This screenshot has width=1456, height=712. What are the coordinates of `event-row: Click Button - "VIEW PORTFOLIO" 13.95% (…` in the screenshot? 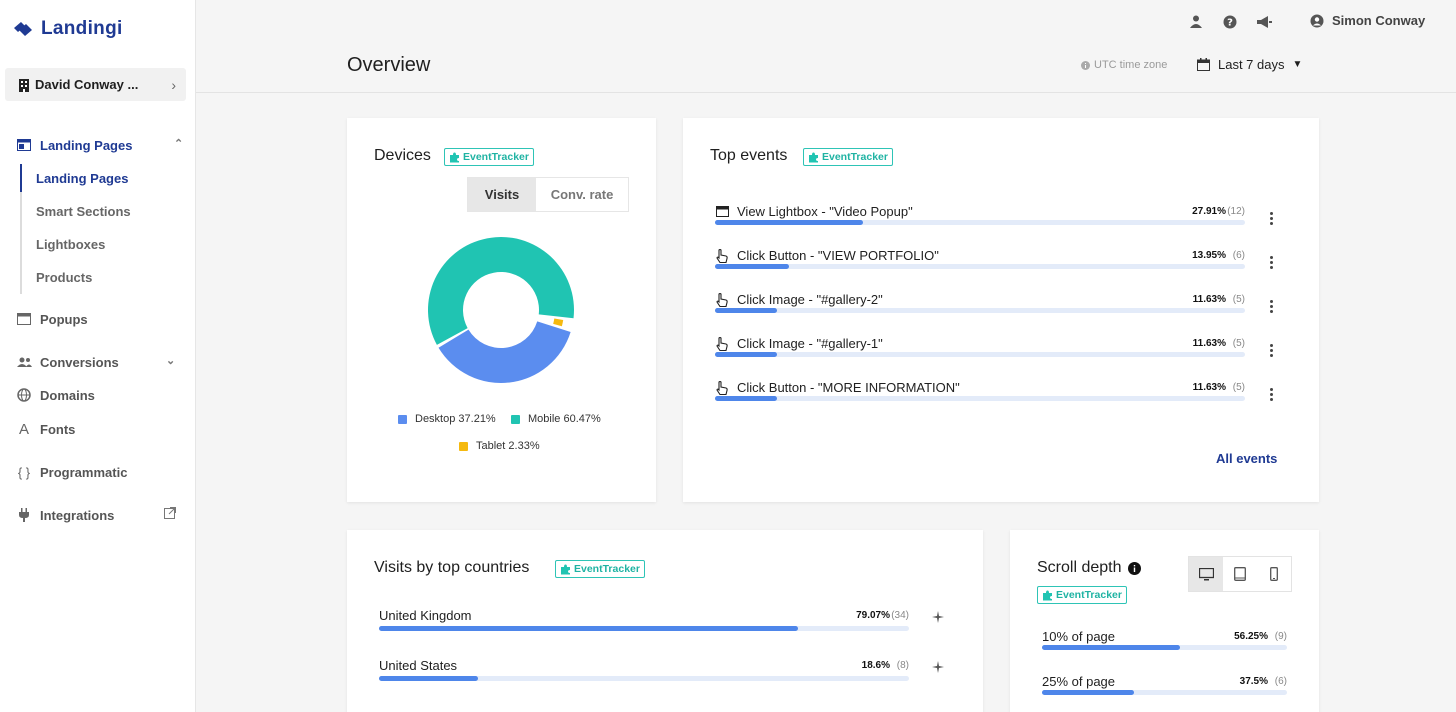 It's located at (994, 268).